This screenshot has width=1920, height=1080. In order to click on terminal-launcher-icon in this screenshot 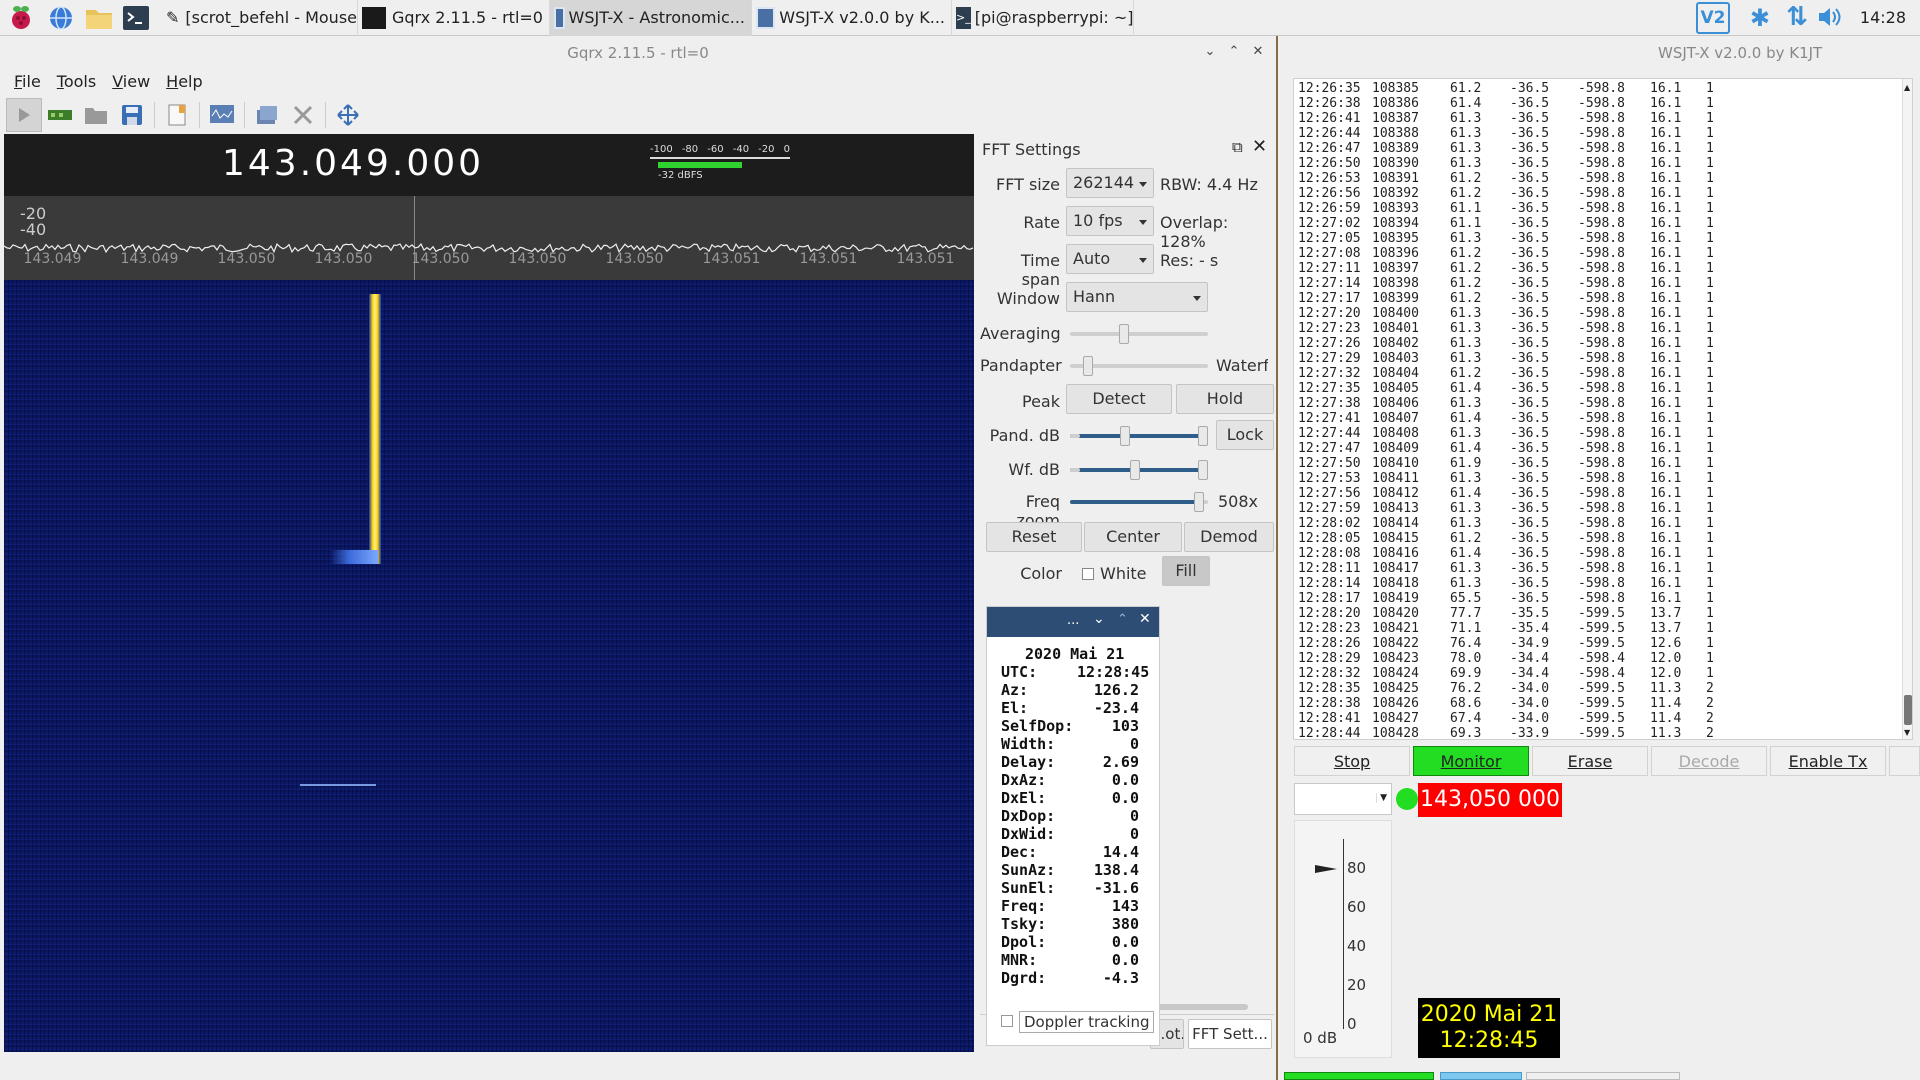, I will do `click(136, 18)`.